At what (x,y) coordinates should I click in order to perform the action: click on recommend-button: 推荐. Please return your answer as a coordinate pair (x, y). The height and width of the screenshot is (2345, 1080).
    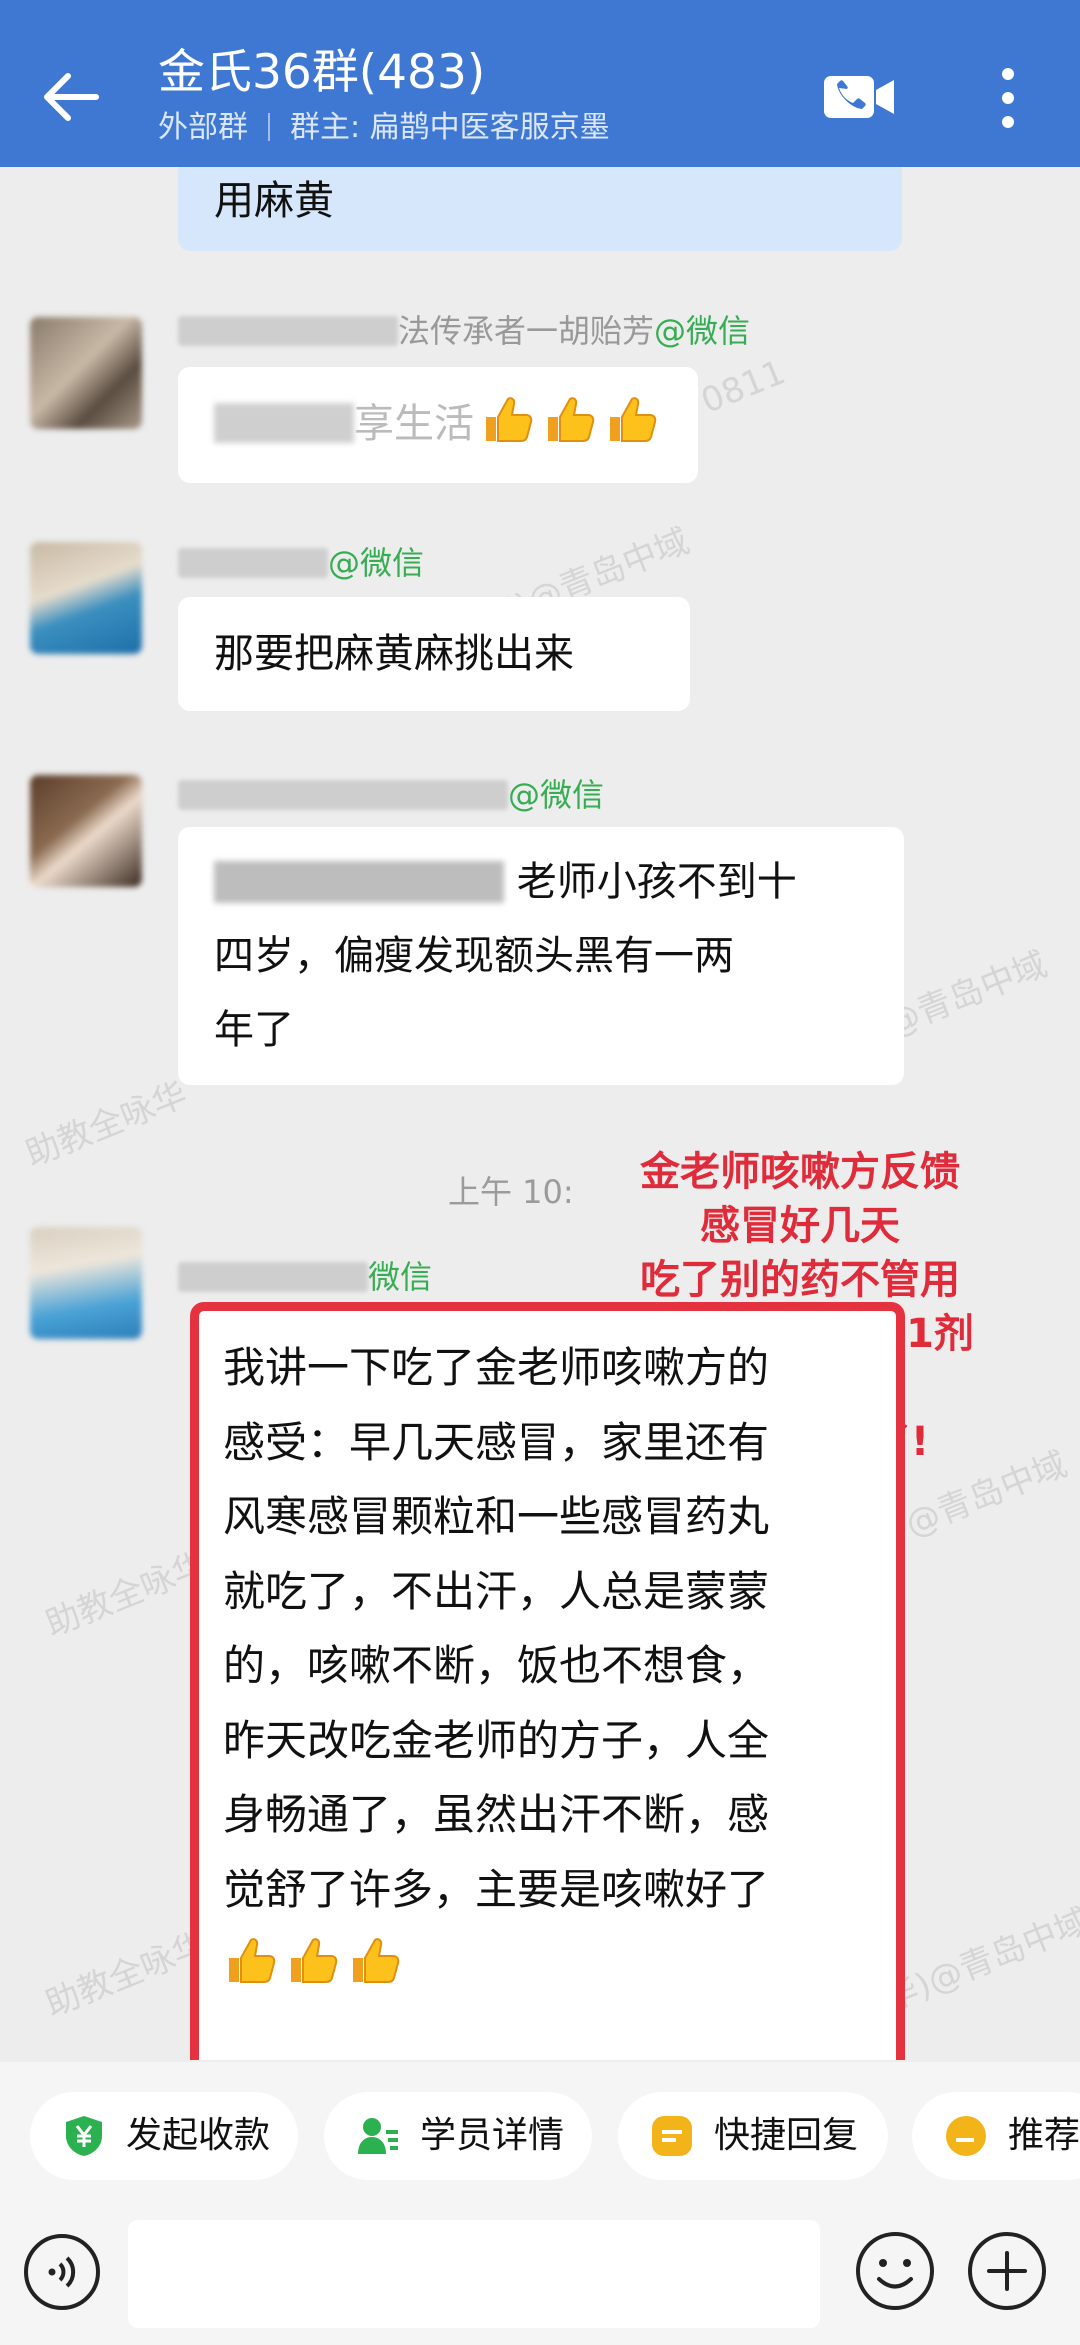
    Looking at the image, I should click on (996, 2136).